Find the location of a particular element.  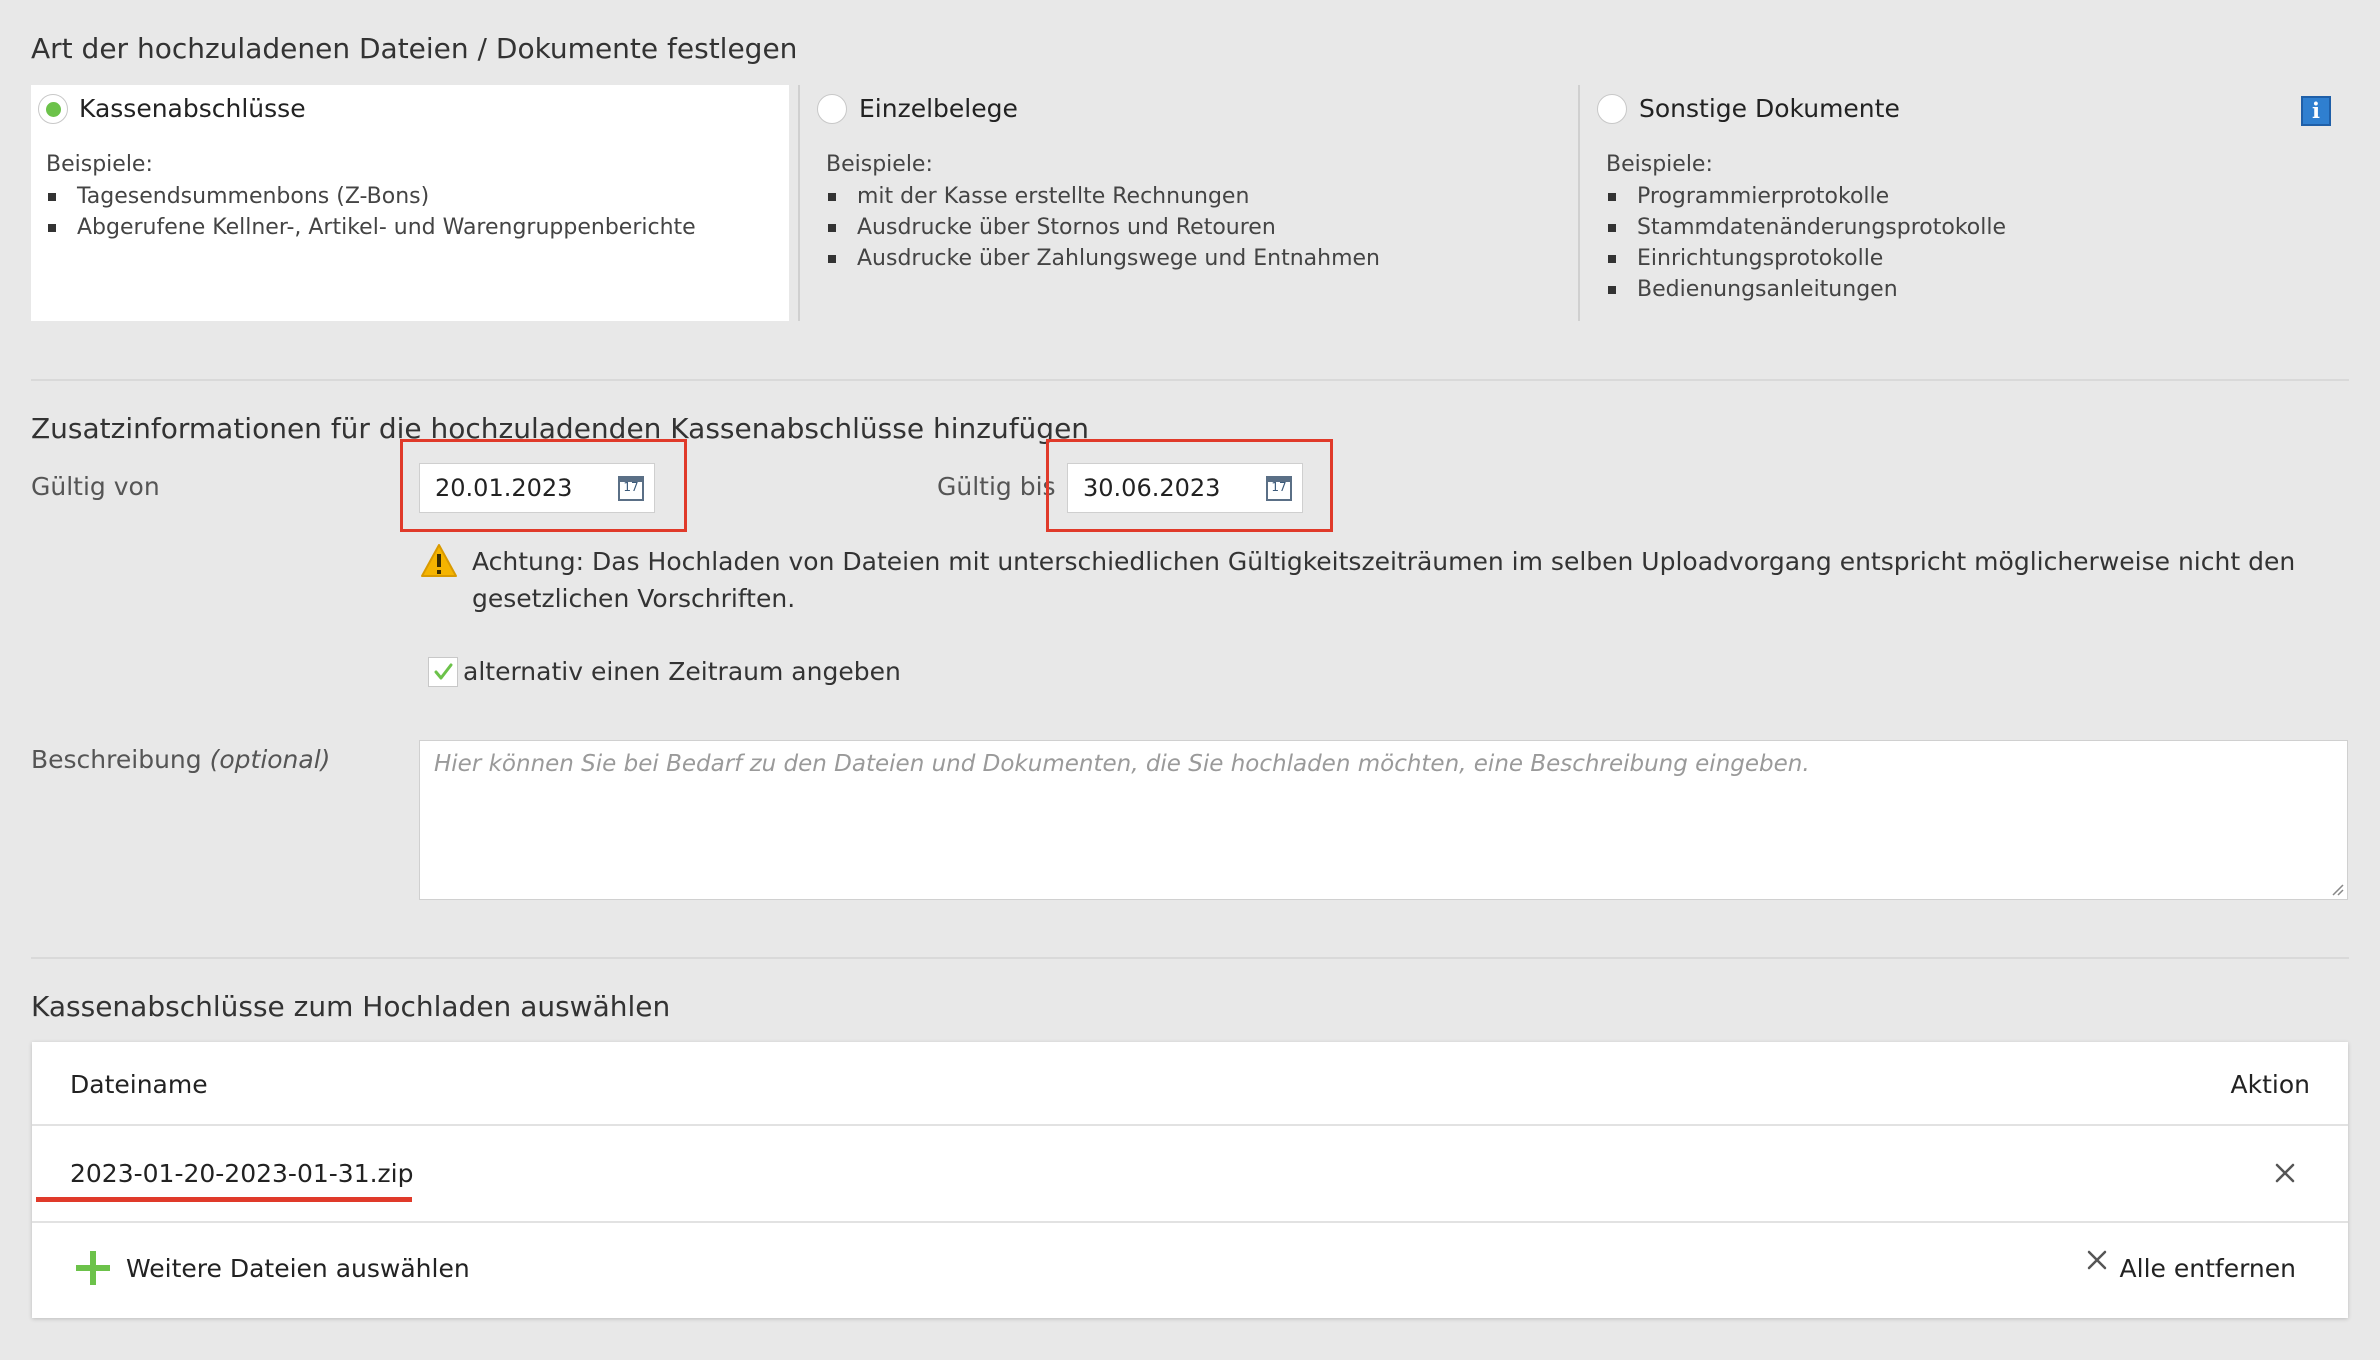

checkmark-icon is located at coordinates (443, 671).